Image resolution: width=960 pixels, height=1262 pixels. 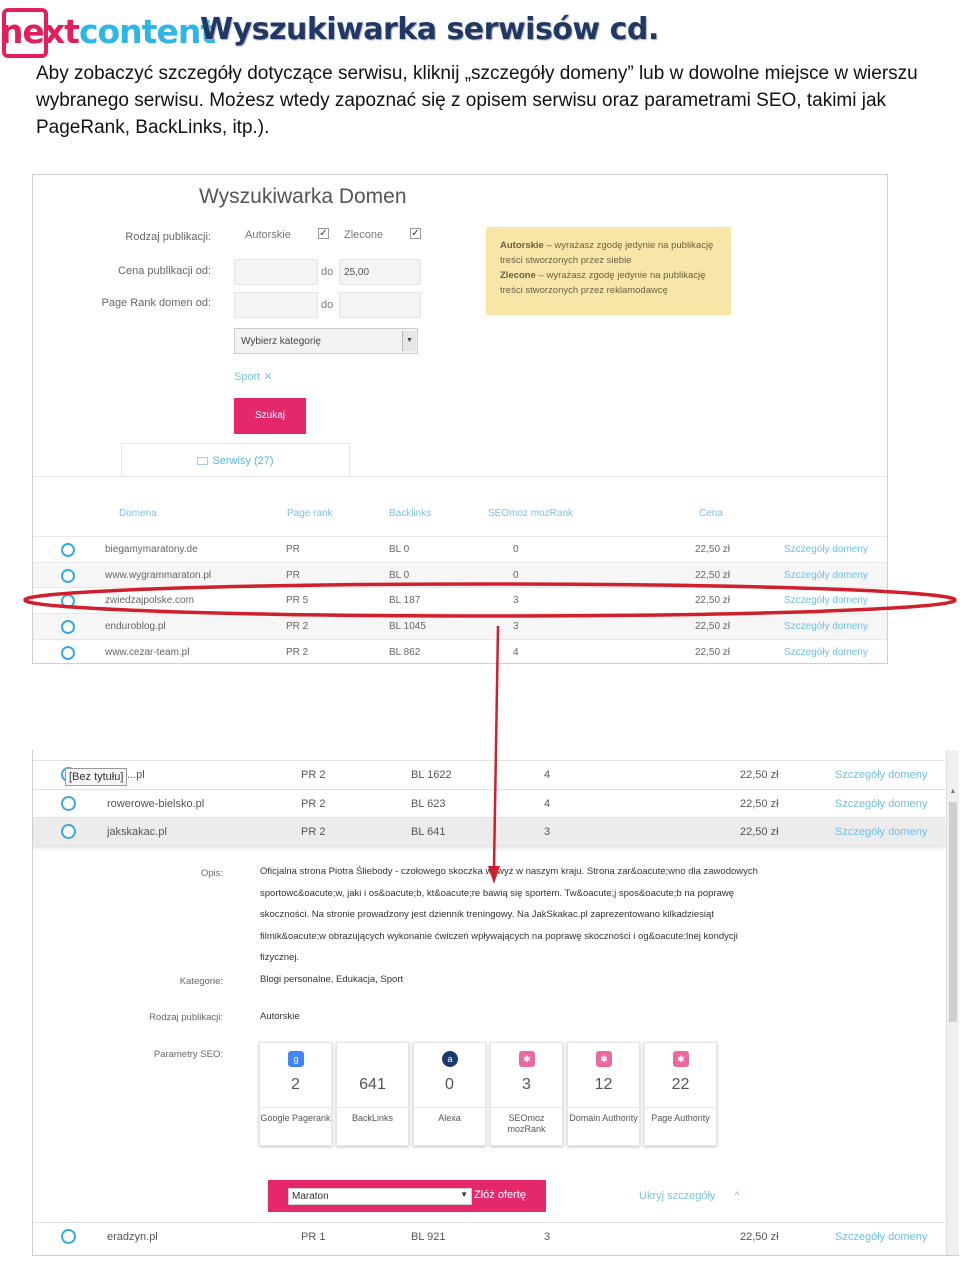 I want to click on annotation-arrowhead, so click(x=494, y=875).